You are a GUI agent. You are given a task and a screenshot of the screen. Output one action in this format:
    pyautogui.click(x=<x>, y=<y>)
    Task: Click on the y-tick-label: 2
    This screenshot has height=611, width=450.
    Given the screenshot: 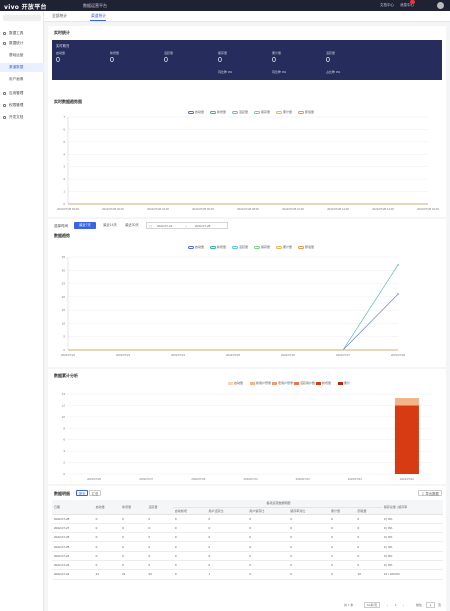 What is the action you would take?
    pyautogui.click(x=64, y=179)
    